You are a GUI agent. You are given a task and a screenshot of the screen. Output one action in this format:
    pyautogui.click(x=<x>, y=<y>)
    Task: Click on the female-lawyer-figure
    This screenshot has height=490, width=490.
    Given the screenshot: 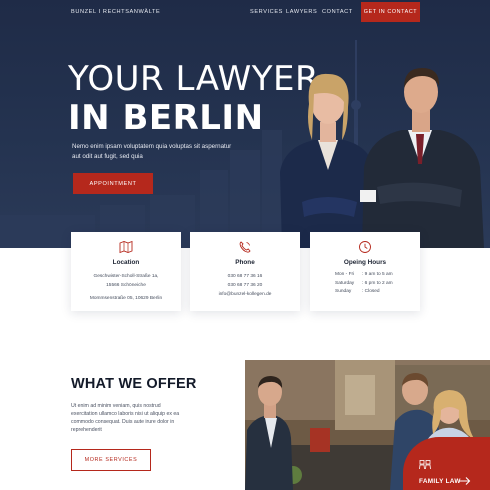 What is the action you would take?
    pyautogui.click(x=327, y=160)
    